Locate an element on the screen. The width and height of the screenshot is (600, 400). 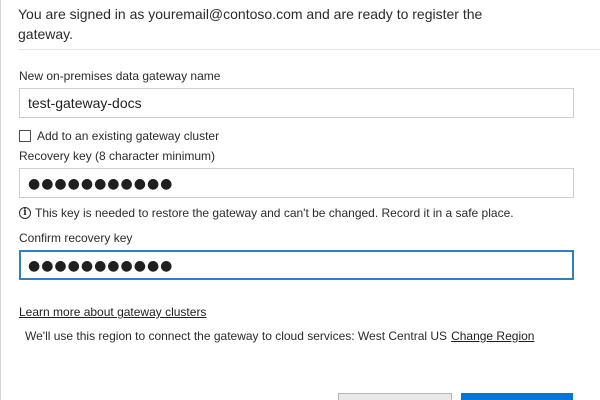
recovery-key-input: ●●●●●●●●●●● is located at coordinates (296, 183).